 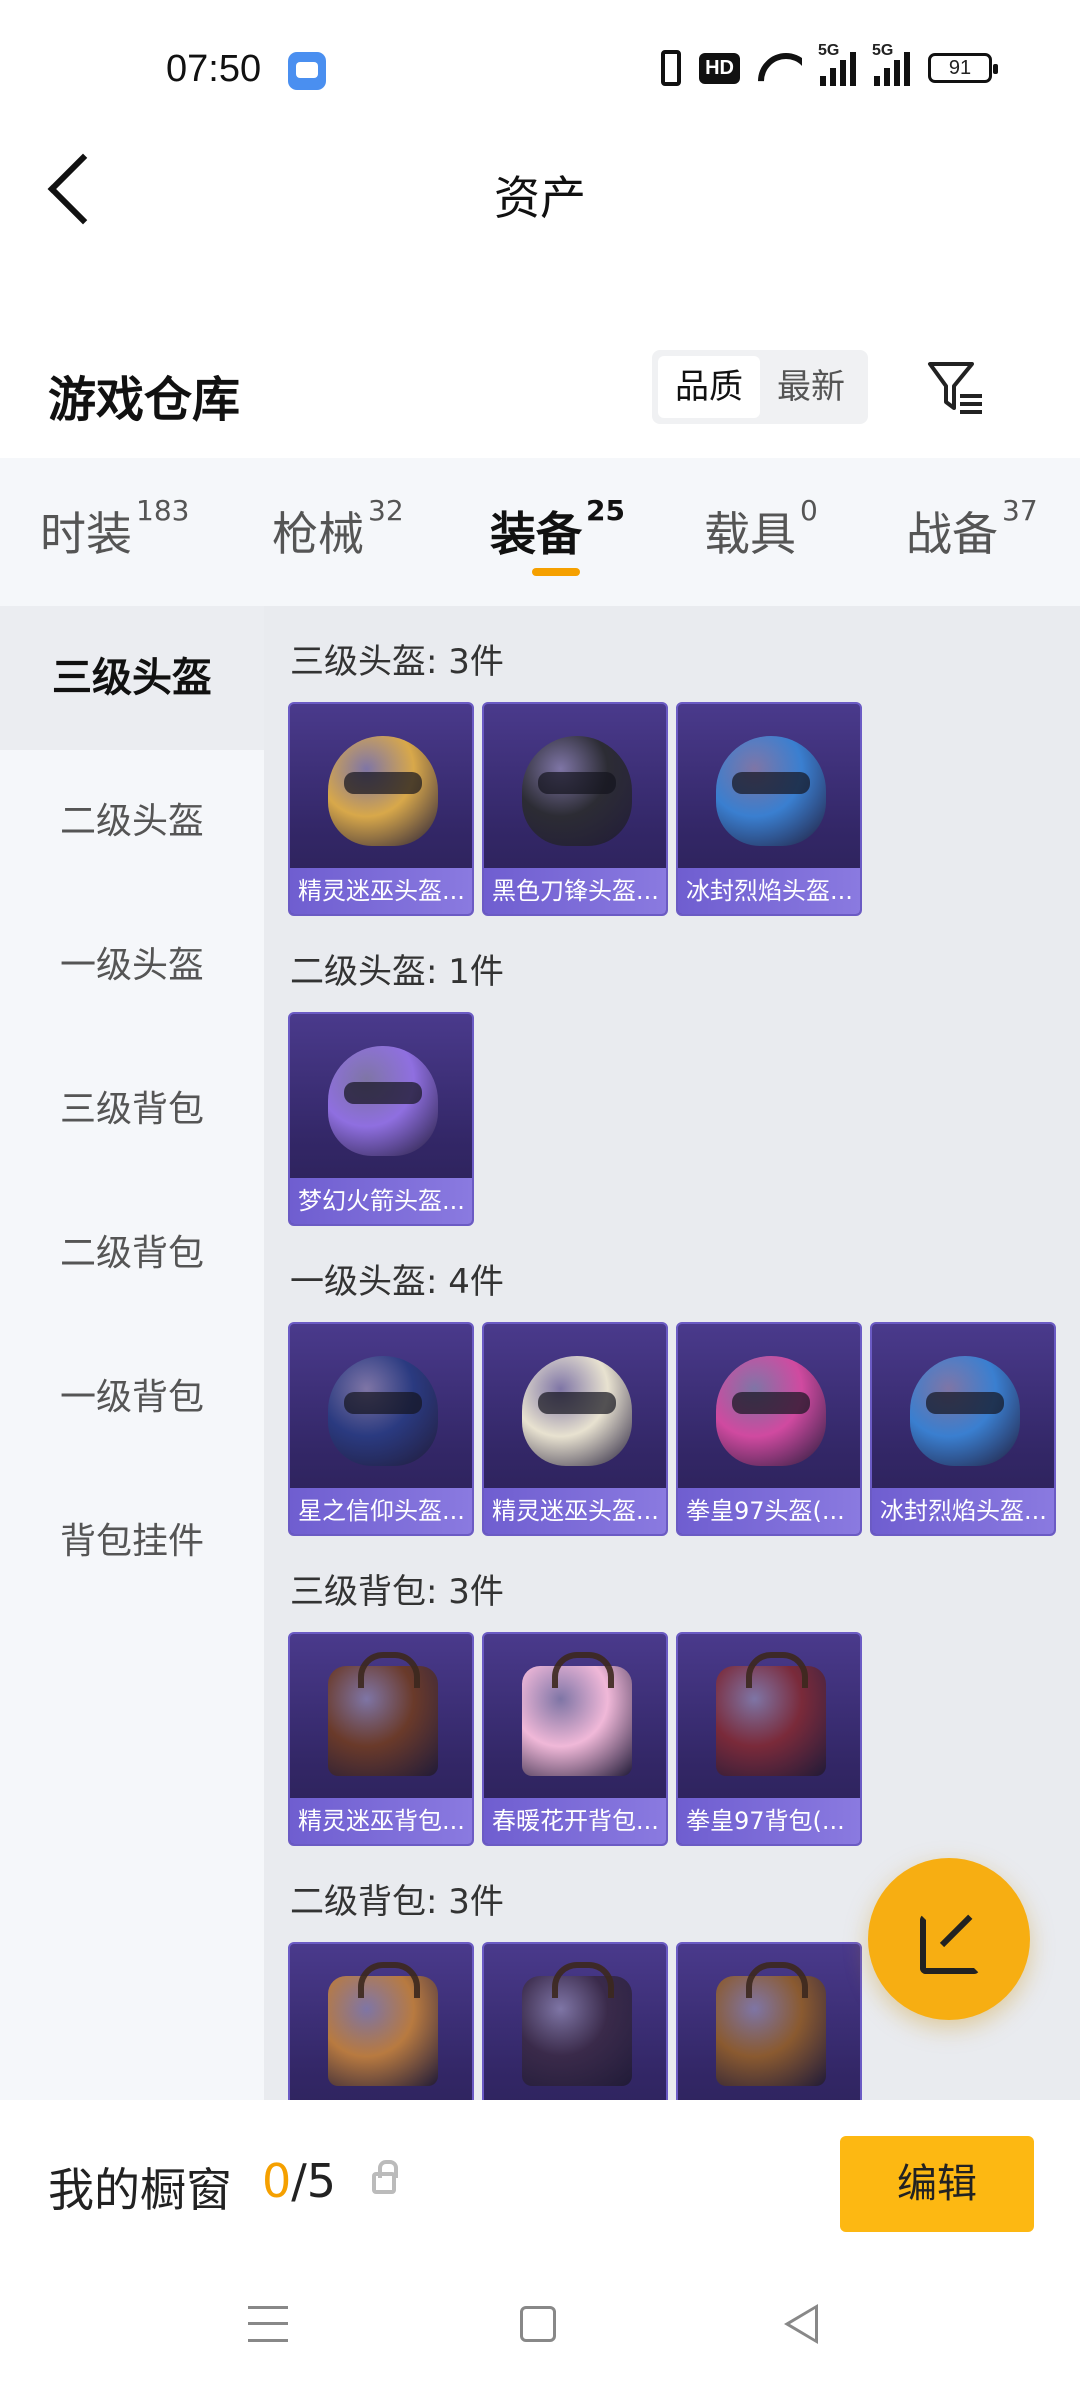 What do you see at coordinates (132, 1542) in the screenshot?
I see `sidebar-item-backpack-charm: 背包挂件` at bounding box center [132, 1542].